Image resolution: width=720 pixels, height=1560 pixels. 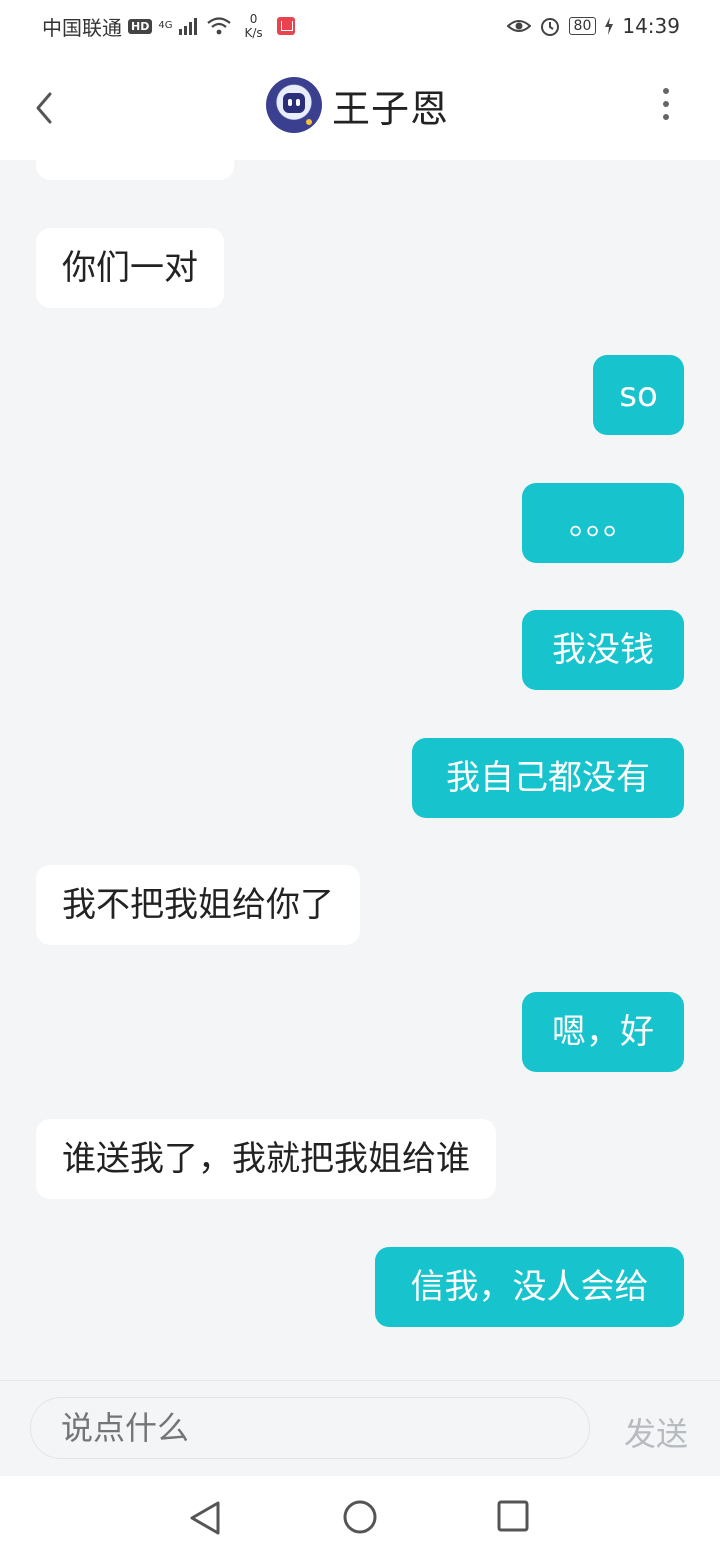 I want to click on message-bubble: 嗯，好, so click(x=603, y=1032).